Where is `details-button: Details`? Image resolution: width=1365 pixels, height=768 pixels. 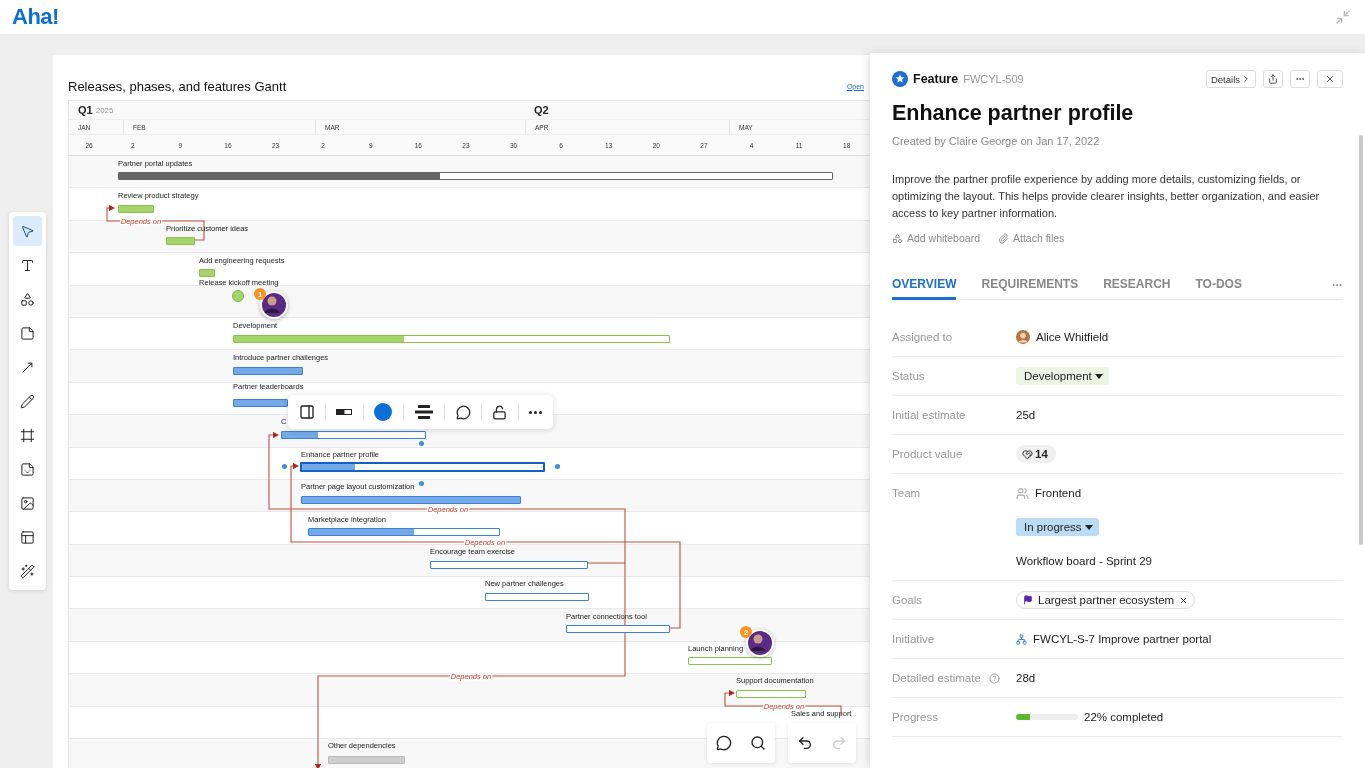
details-button: Details is located at coordinates (1230, 79).